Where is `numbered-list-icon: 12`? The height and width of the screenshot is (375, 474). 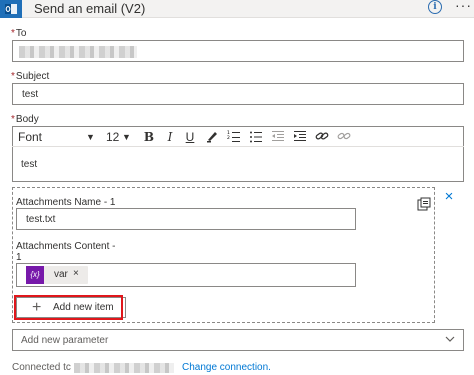
numbered-list-icon: 12 is located at coordinates (234, 137).